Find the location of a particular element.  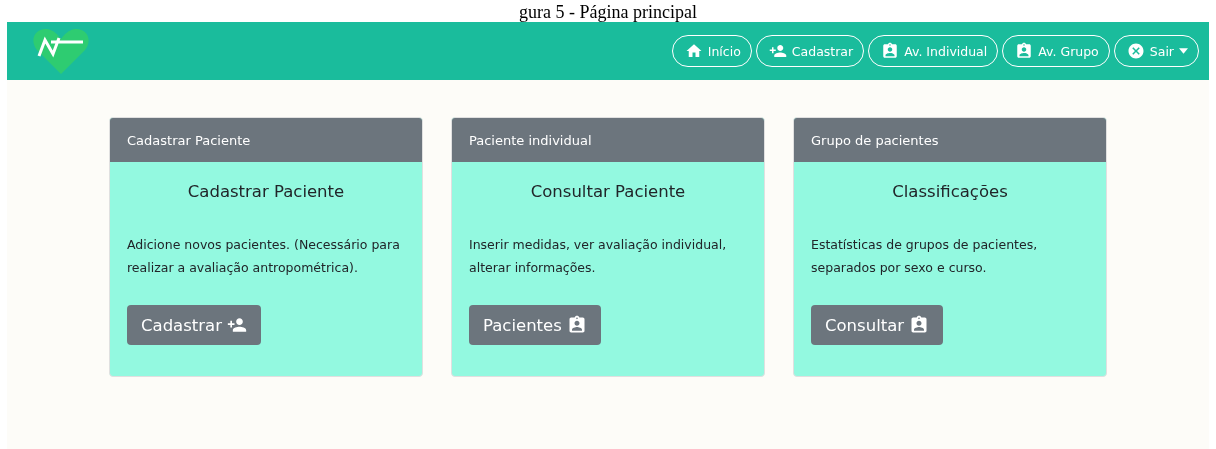

heart-logo-icon is located at coordinates (61, 51).